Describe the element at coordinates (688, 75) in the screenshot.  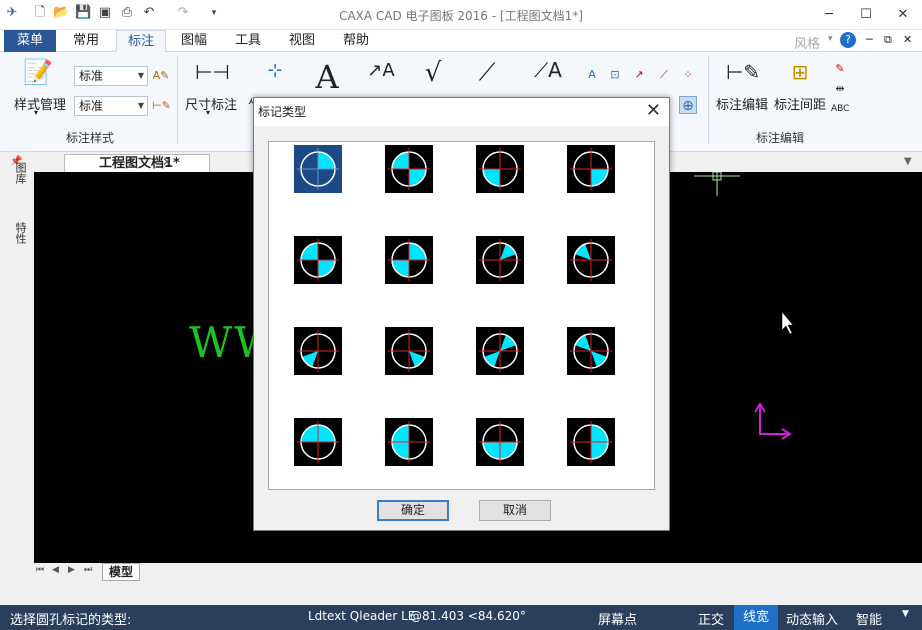
I see `hole-array-icon: ⁘` at that location.